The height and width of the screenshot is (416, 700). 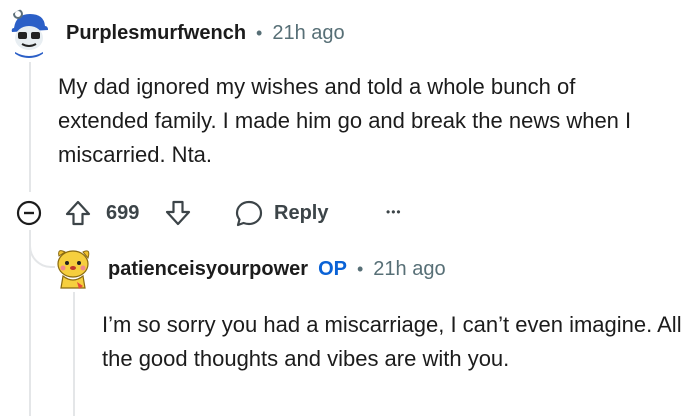 I want to click on comment-timestamp: 21h ago, so click(x=308, y=33).